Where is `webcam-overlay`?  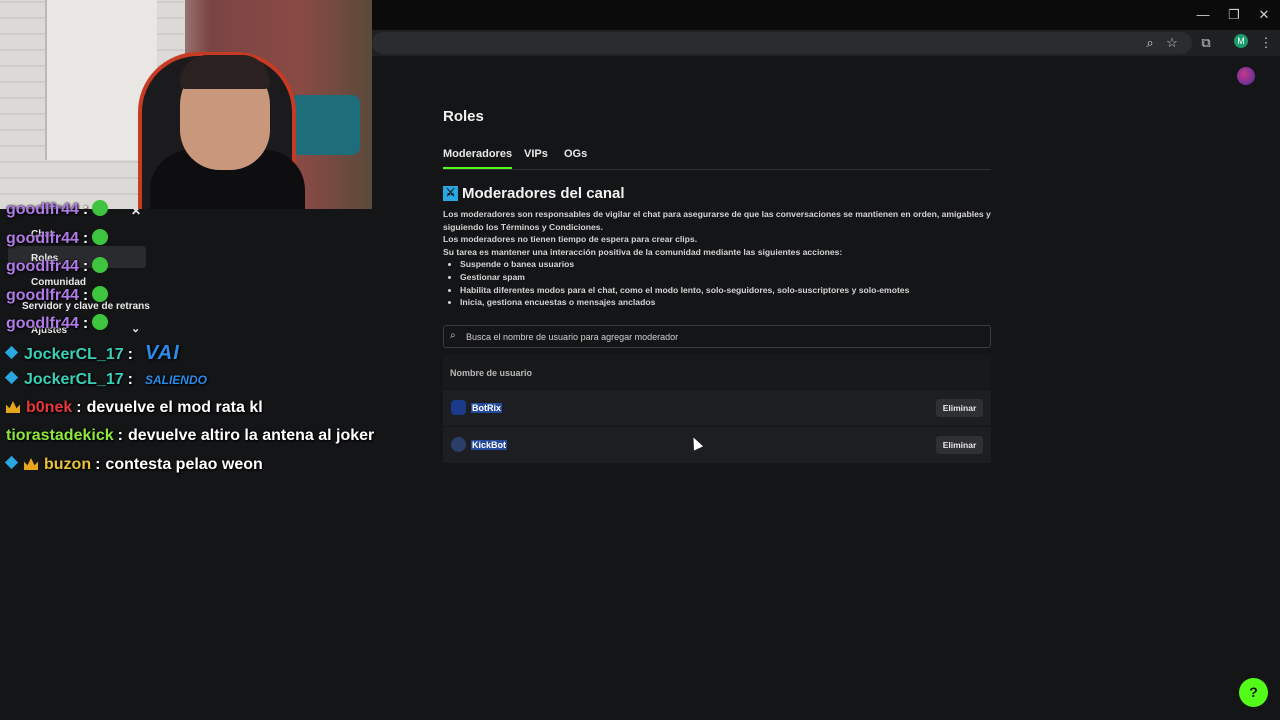 webcam-overlay is located at coordinates (186, 104).